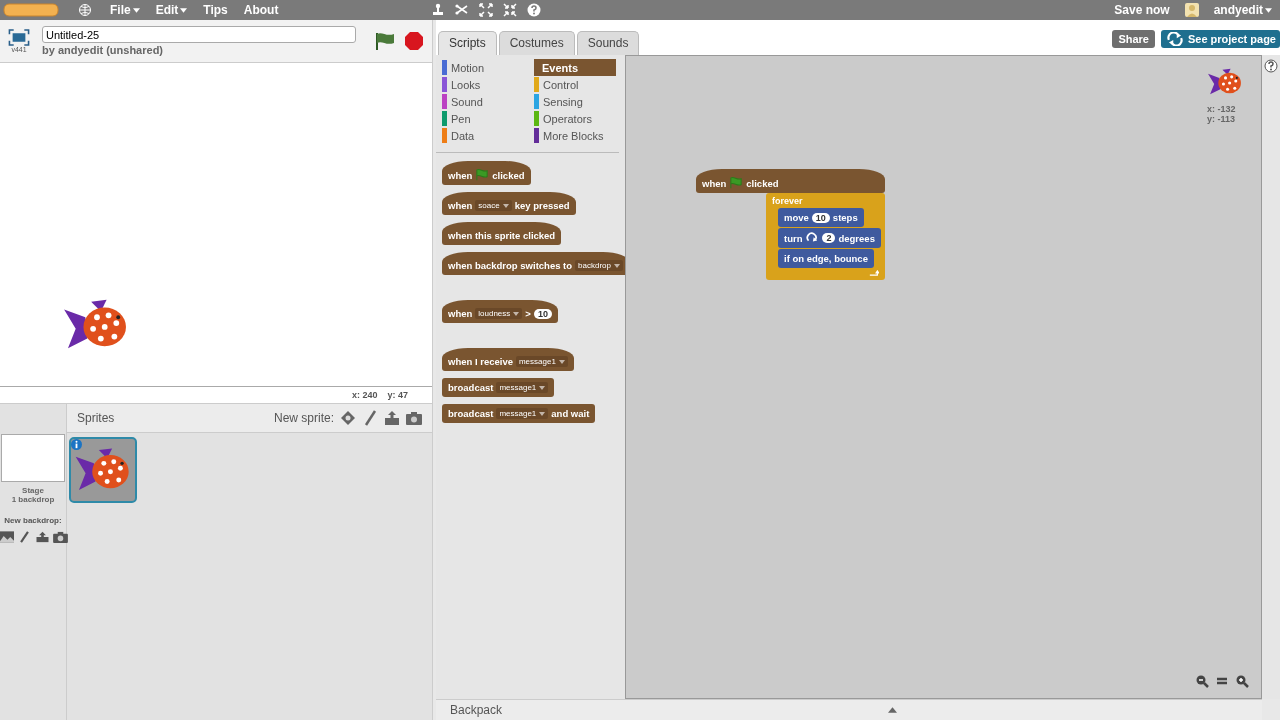  What do you see at coordinates (486, 10) in the screenshot?
I see `grow-icon` at bounding box center [486, 10].